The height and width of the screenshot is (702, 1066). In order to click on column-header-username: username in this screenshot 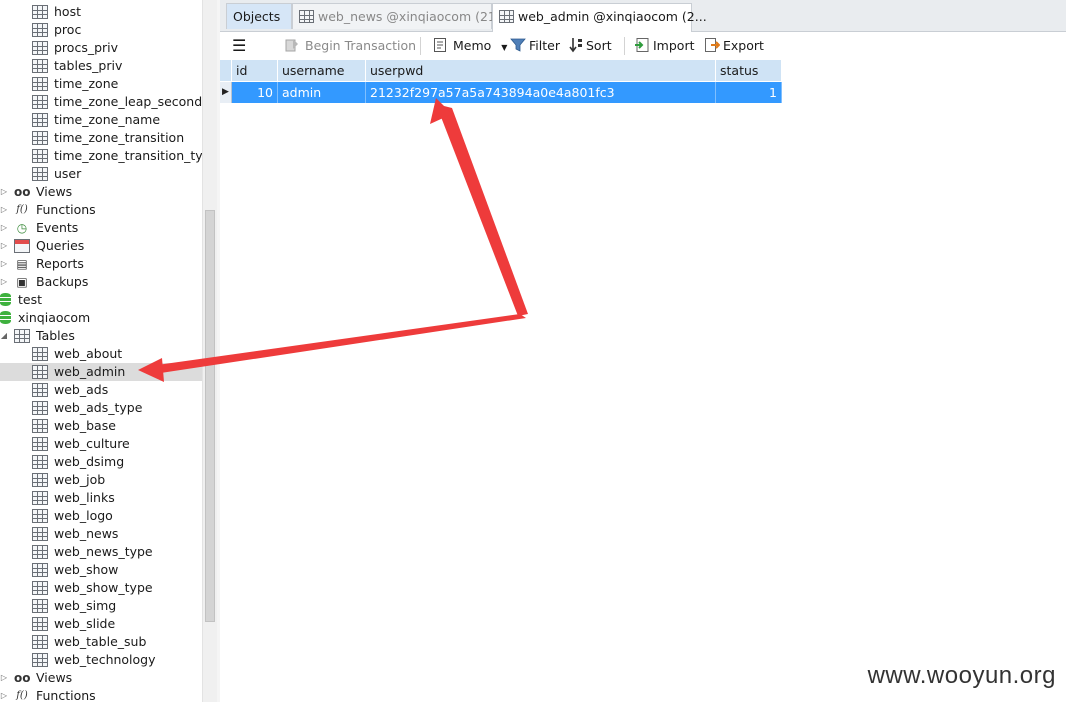, I will do `click(322, 70)`.